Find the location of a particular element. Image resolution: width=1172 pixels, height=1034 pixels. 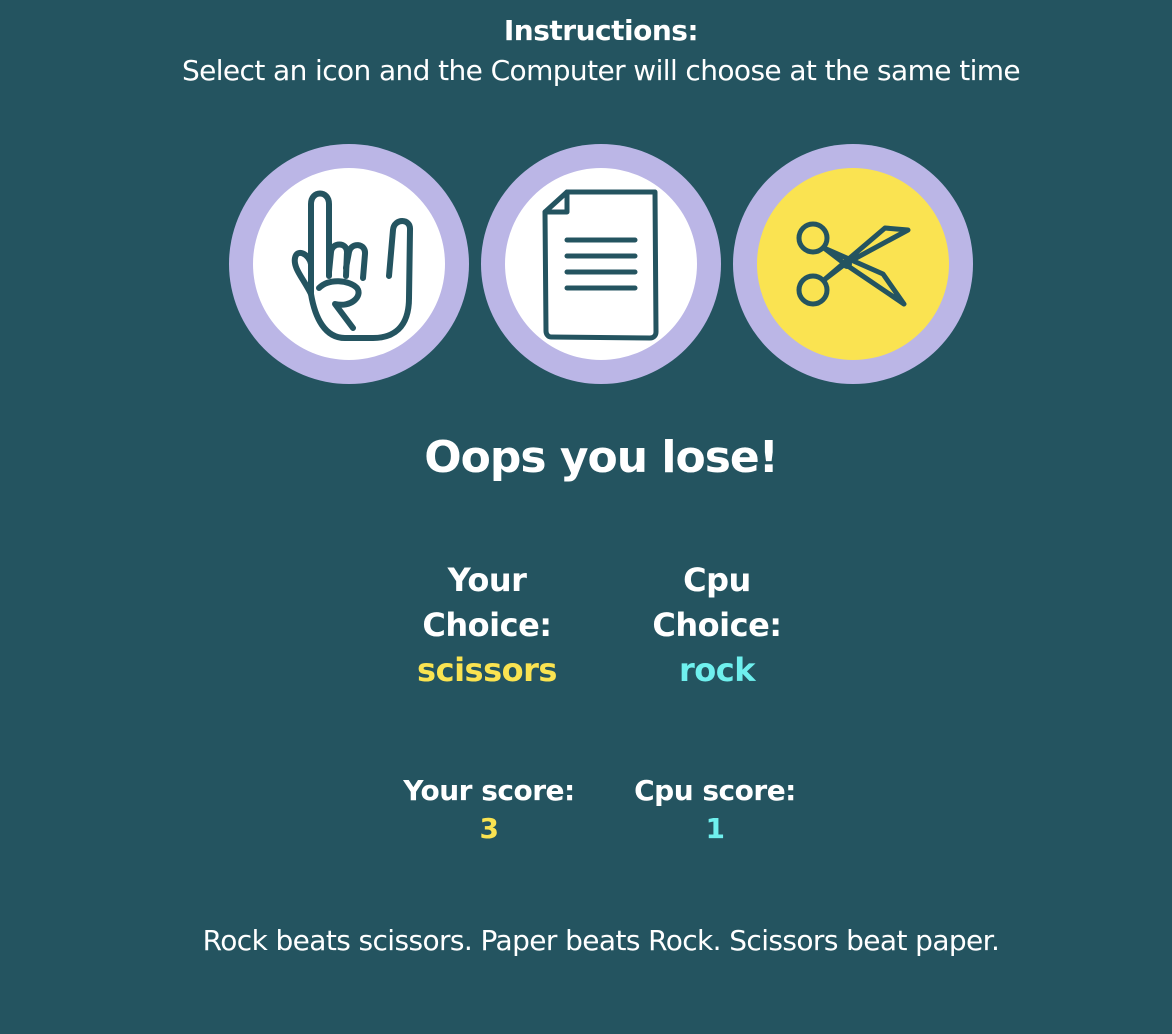

your-choice-label-line1: Your is located at coordinates (487, 580).